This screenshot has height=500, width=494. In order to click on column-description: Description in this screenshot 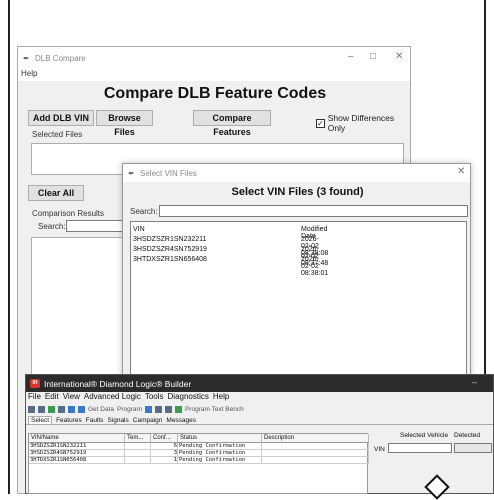, I will do `click(315, 438)`.